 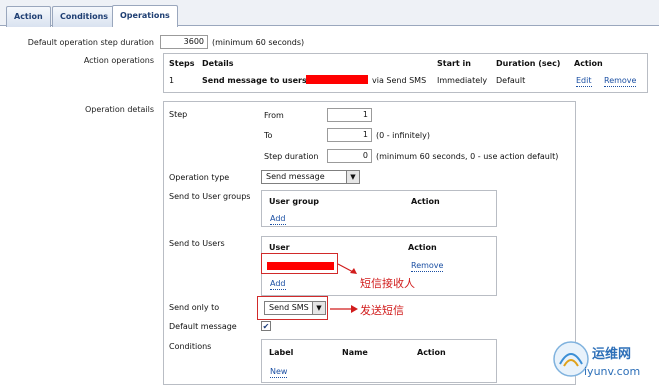 What do you see at coordinates (295, 176) in the screenshot?
I see `operation-type-value: Send message` at bounding box center [295, 176].